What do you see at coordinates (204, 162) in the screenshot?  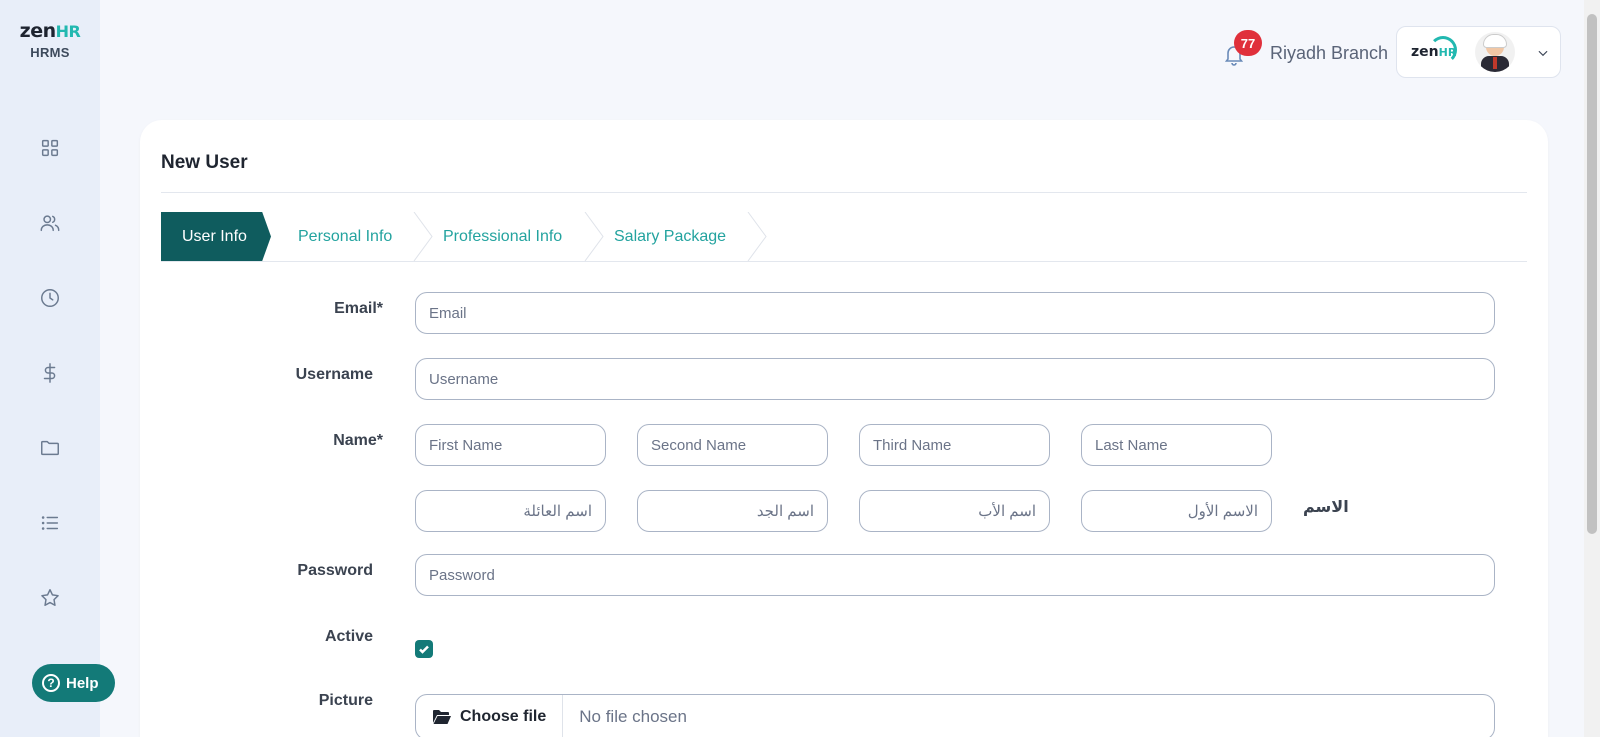 I see `page-title: New User` at bounding box center [204, 162].